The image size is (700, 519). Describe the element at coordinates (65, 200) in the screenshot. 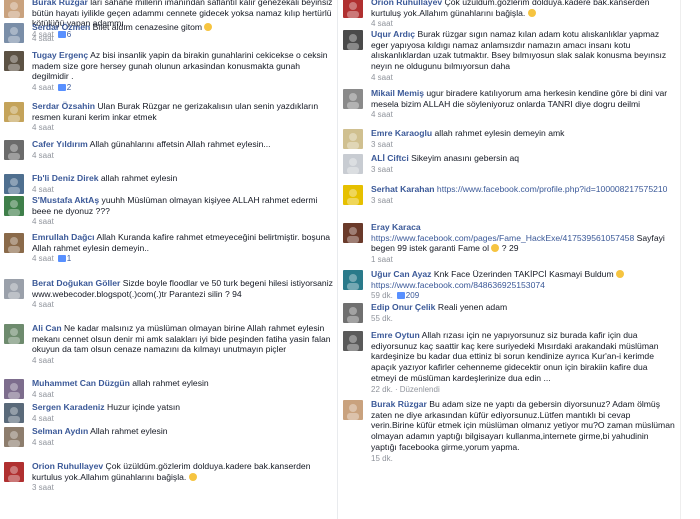

I see `commenter-name: S'Mustafa AktAş` at that location.